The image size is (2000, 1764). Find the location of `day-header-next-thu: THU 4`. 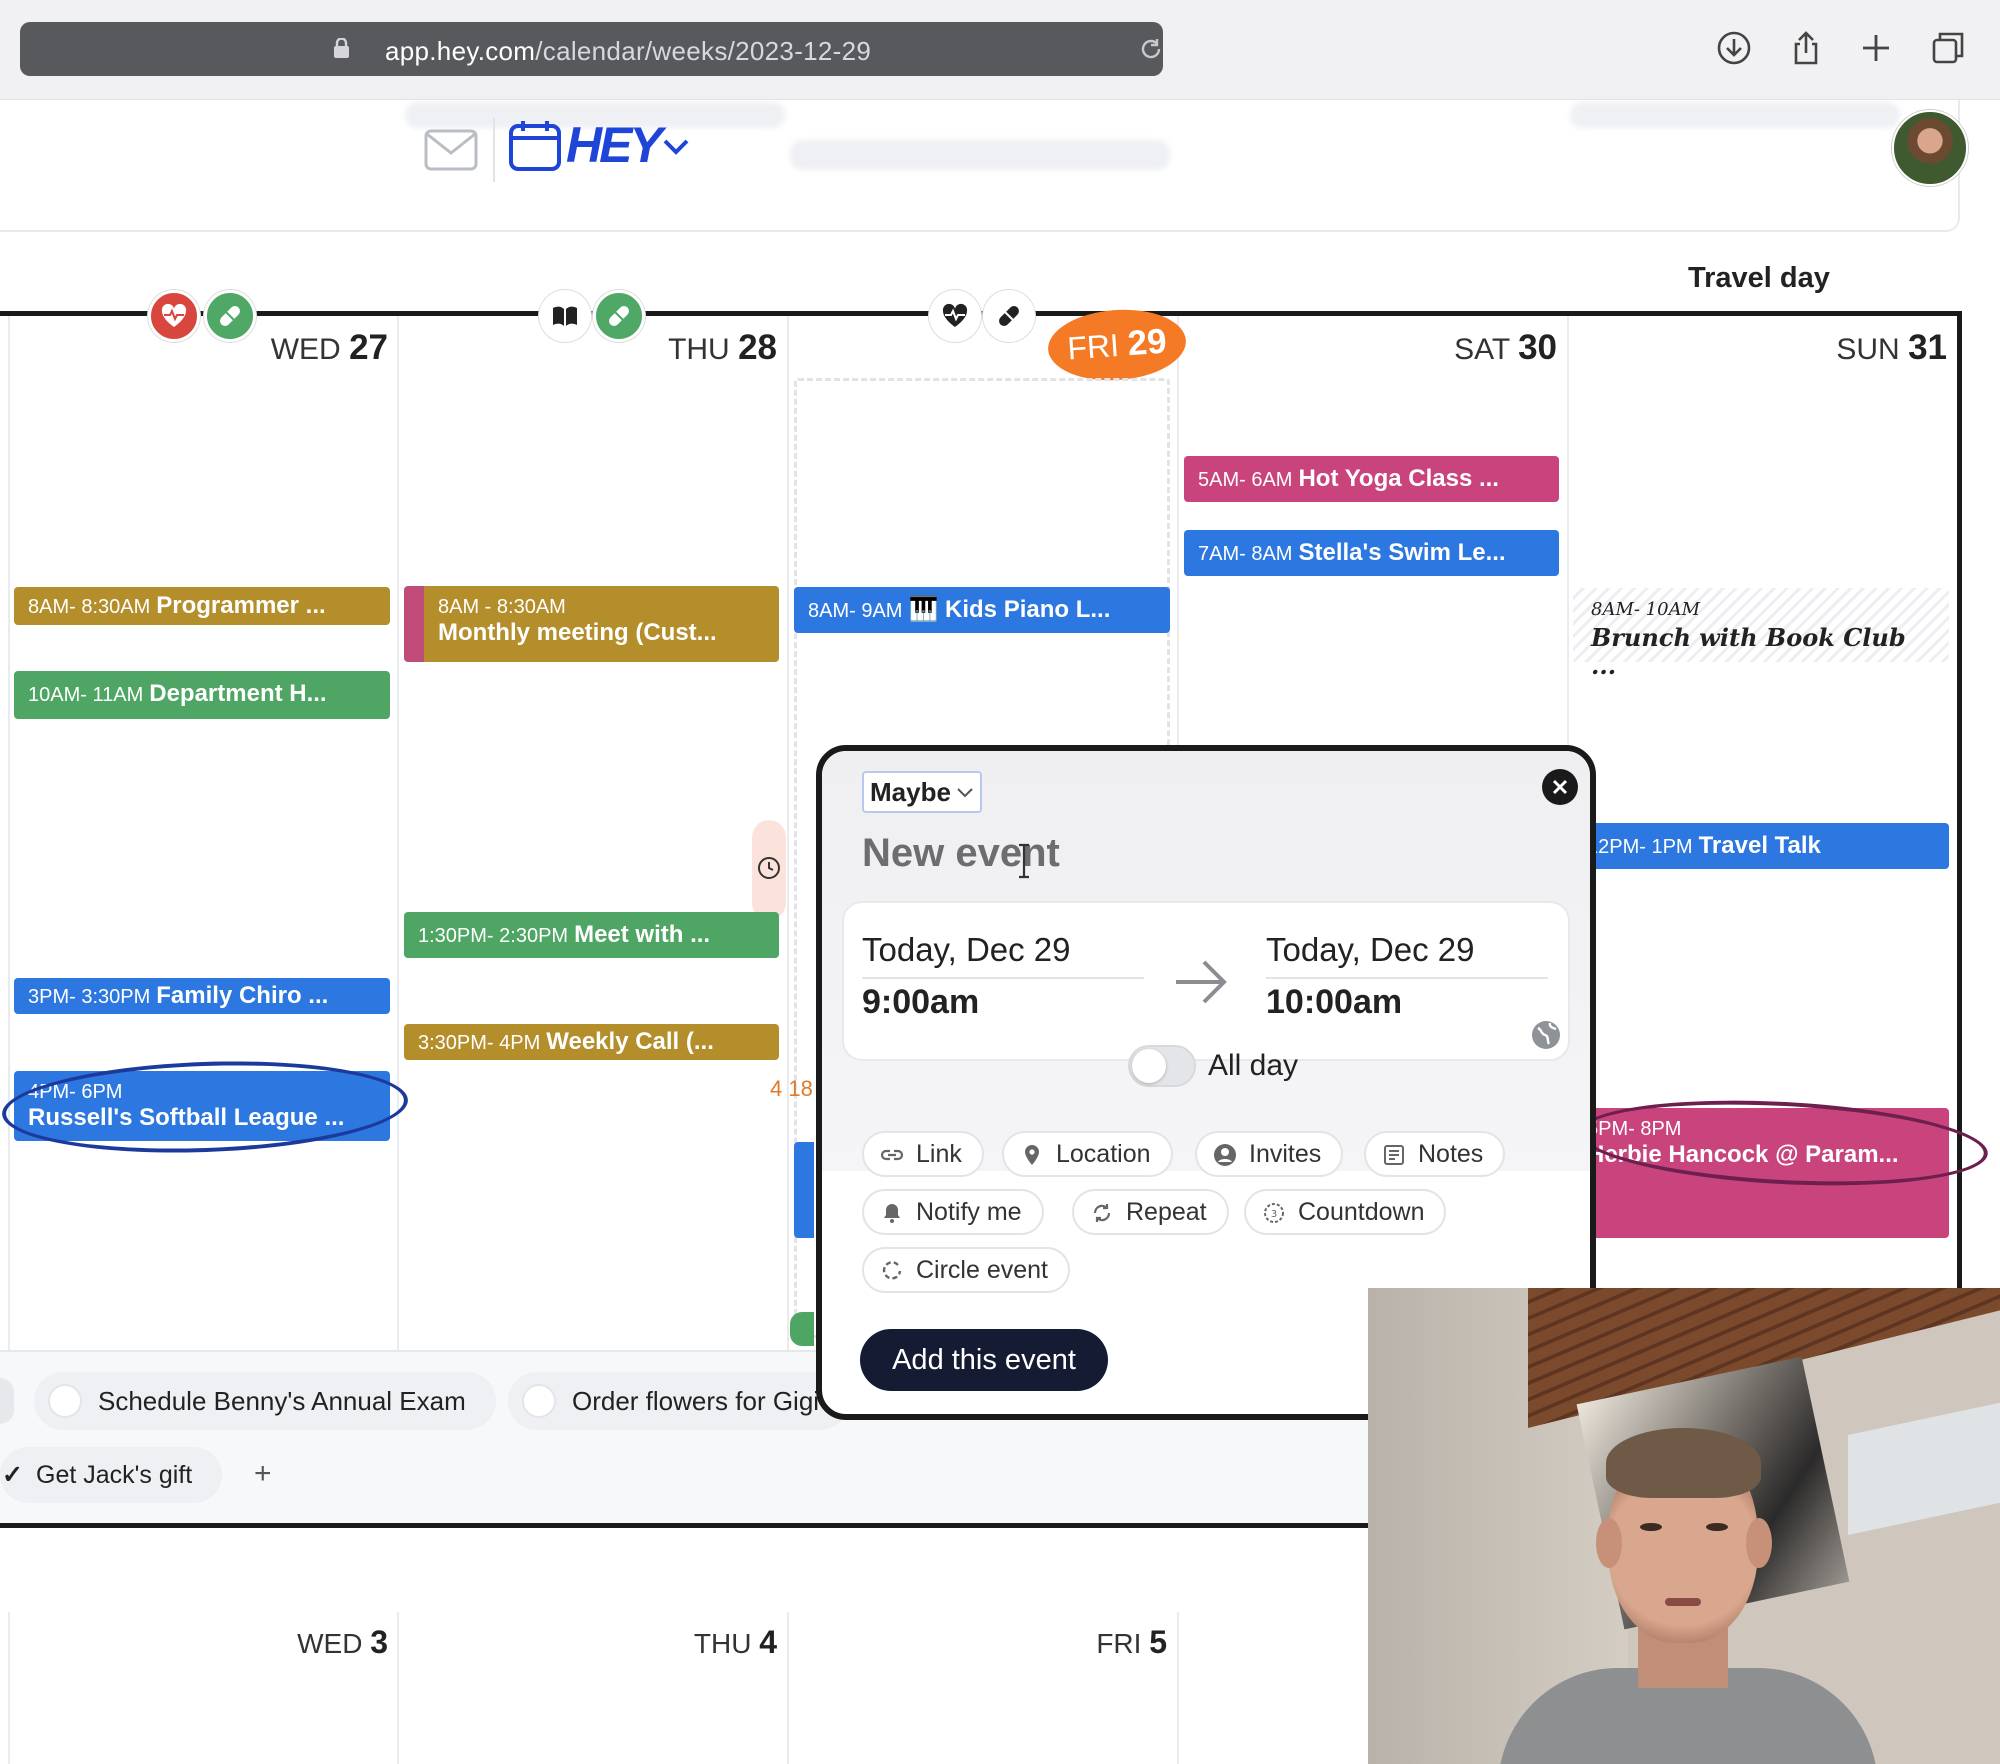

day-header-next-thu: THU 4 is located at coordinates (677, 1642).